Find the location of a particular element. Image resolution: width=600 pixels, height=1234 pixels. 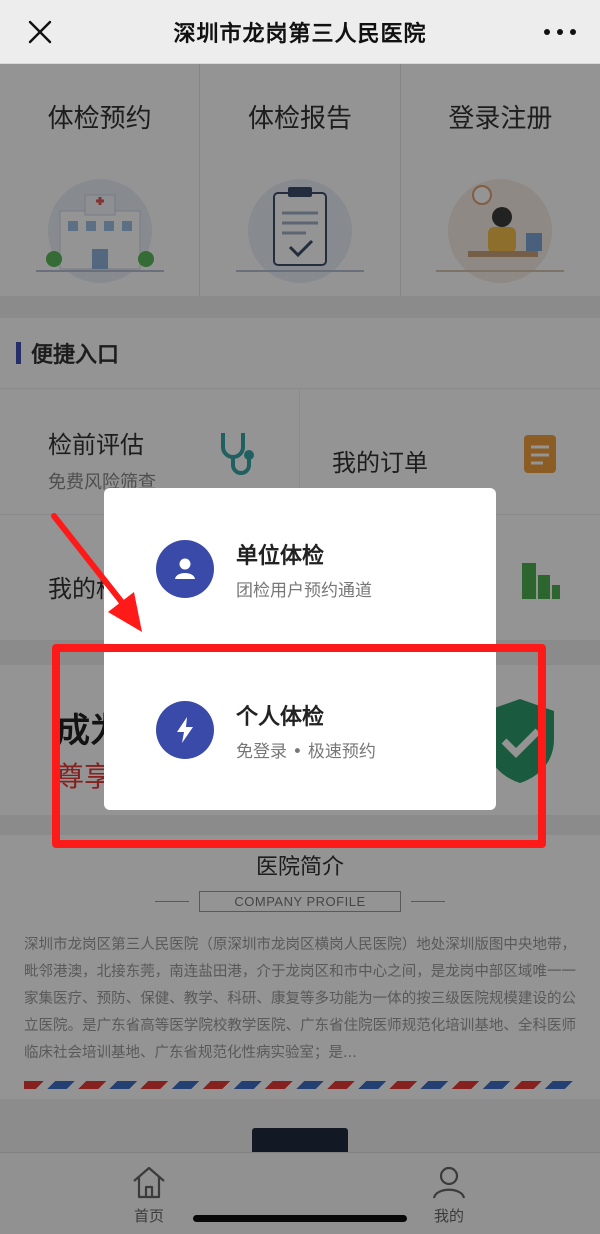

user-icon is located at coordinates (185, 569).